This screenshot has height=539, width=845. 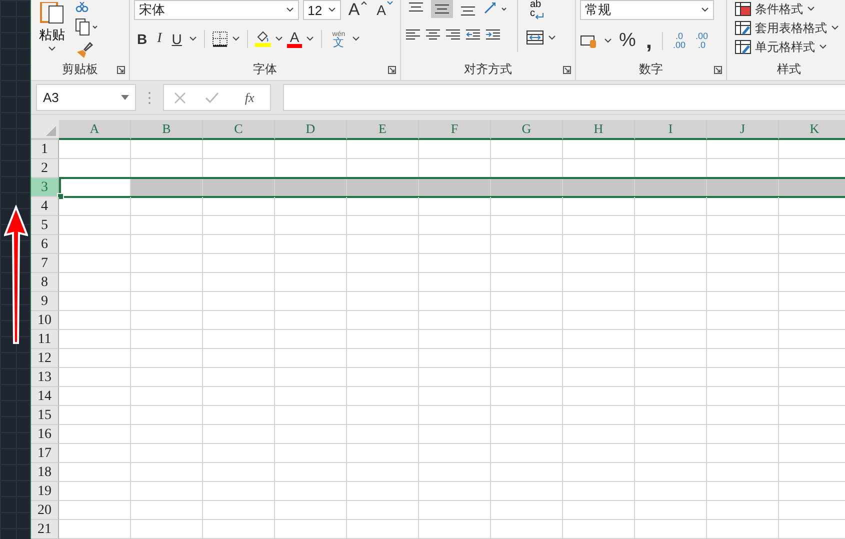 I want to click on column-header: D, so click(x=311, y=130).